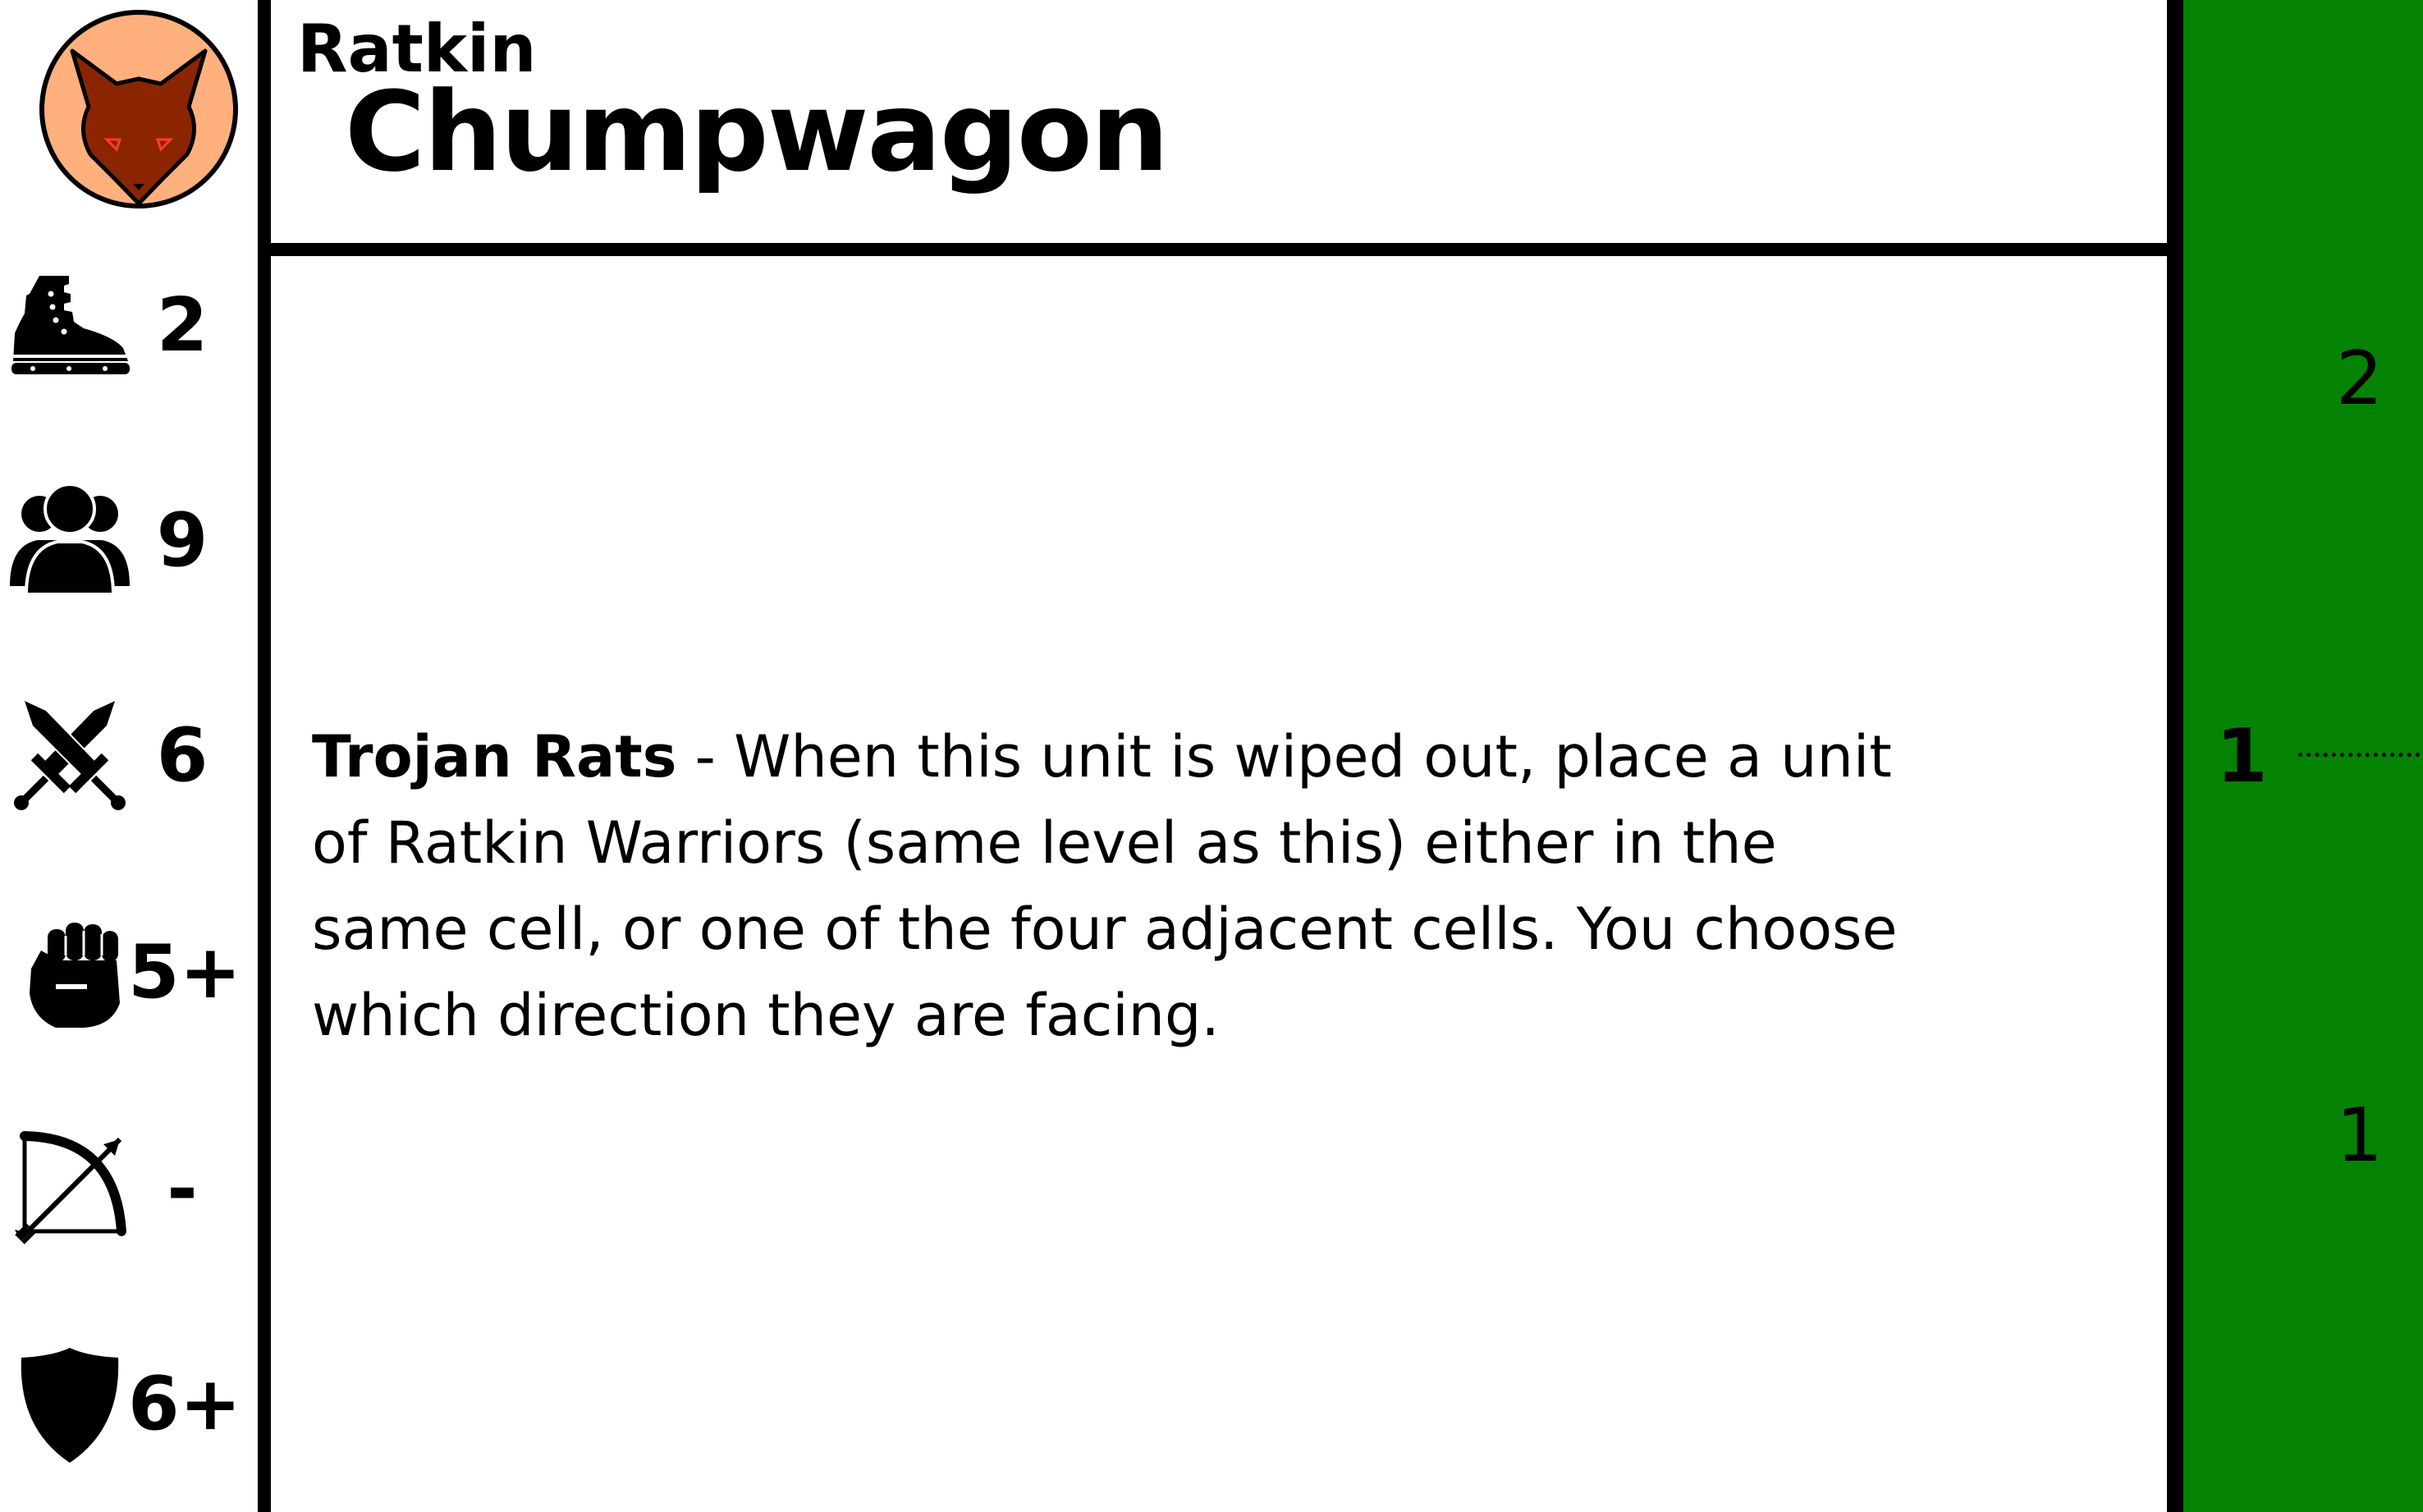 The width and height of the screenshot is (2423, 1512). I want to click on stat-movement: 2, so click(129, 338).